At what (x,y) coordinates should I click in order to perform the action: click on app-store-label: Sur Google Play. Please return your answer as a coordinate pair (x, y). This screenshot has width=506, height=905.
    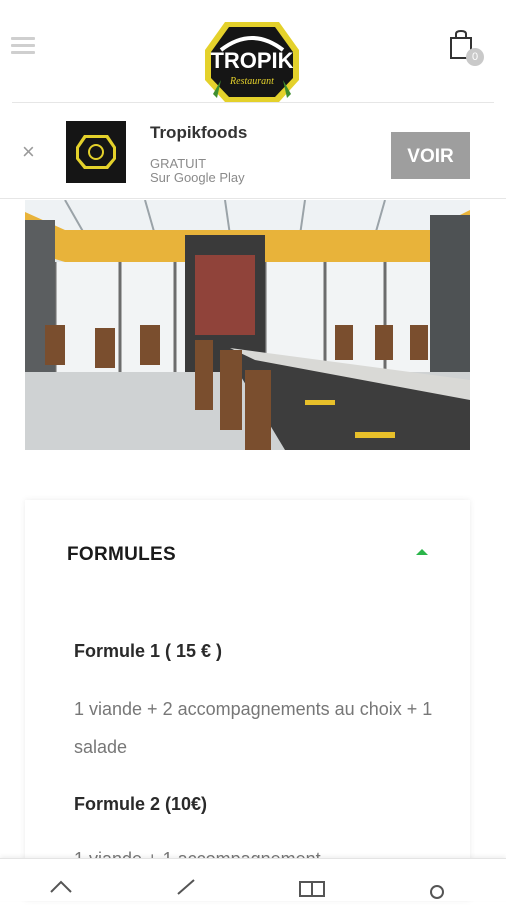
    Looking at the image, I should click on (197, 177).